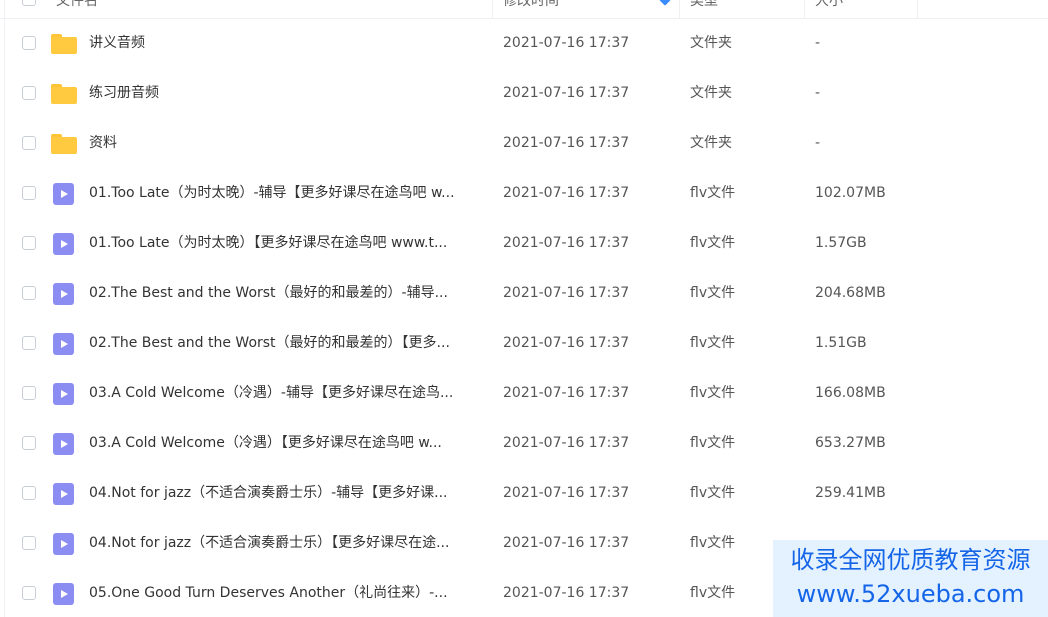  What do you see at coordinates (29, 3) in the screenshot?
I see `select-all-checkbox` at bounding box center [29, 3].